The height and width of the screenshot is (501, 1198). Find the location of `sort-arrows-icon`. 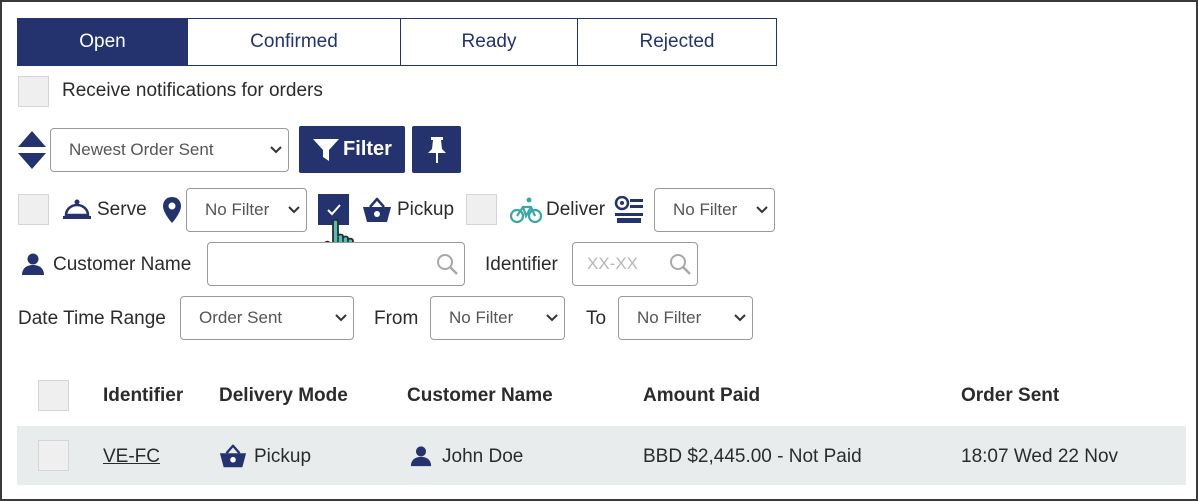

sort-arrows-icon is located at coordinates (32, 150).